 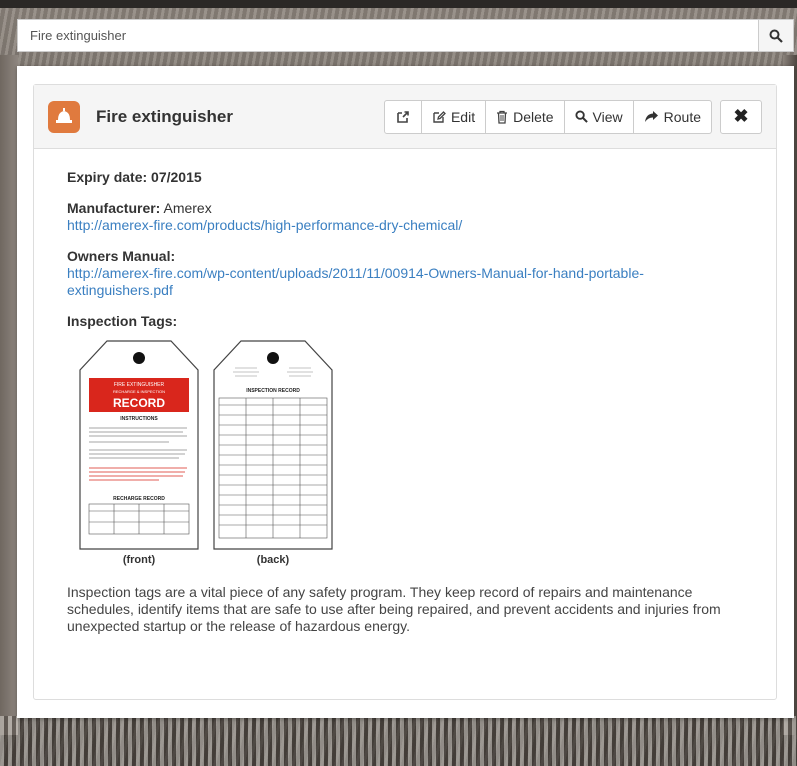 I want to click on delete-button: Delete, so click(x=525, y=116).